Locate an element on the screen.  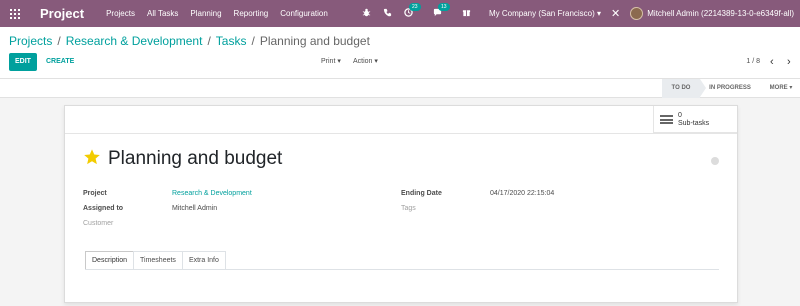
chat-icon: 13 is located at coordinates (441, 11).